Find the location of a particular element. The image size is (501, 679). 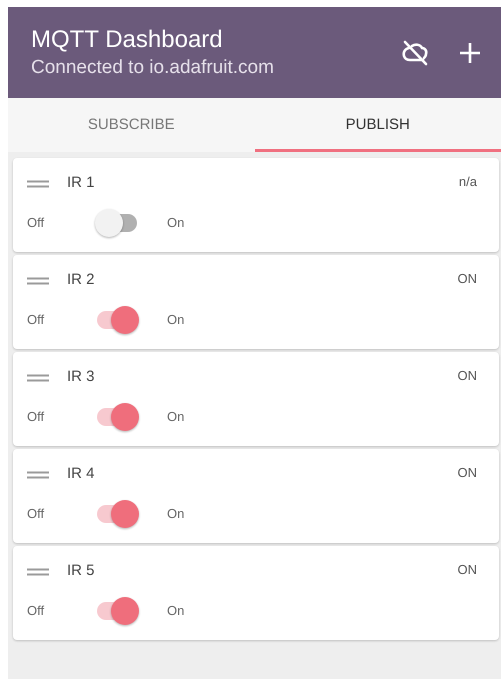

switch-name: IR 2 is located at coordinates (81, 280).